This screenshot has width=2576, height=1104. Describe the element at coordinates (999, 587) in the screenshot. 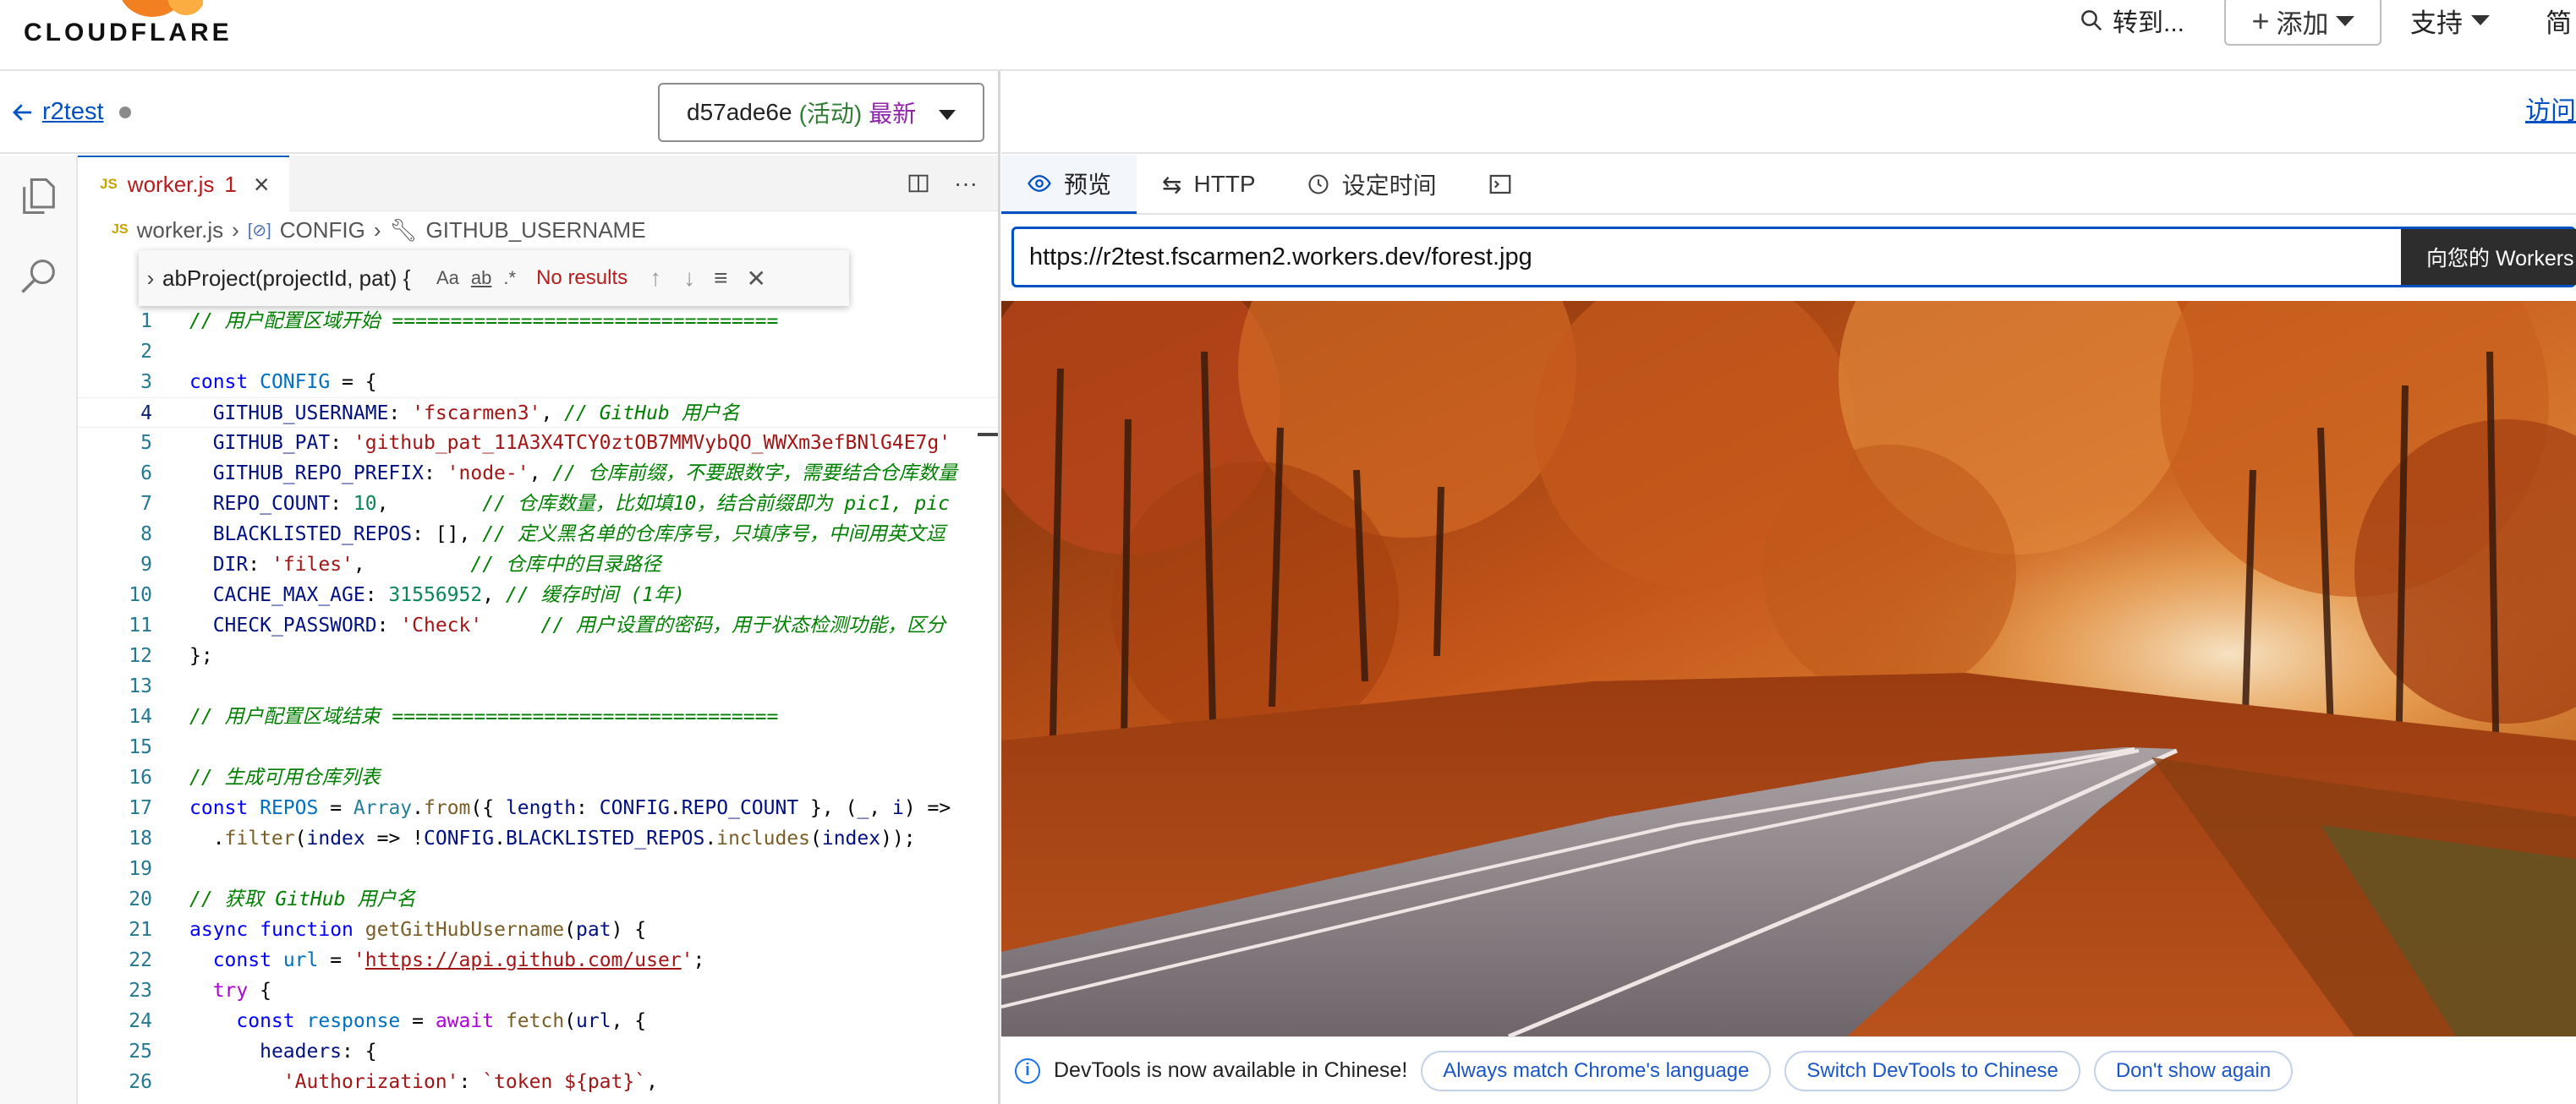

I see `pane-divider` at that location.